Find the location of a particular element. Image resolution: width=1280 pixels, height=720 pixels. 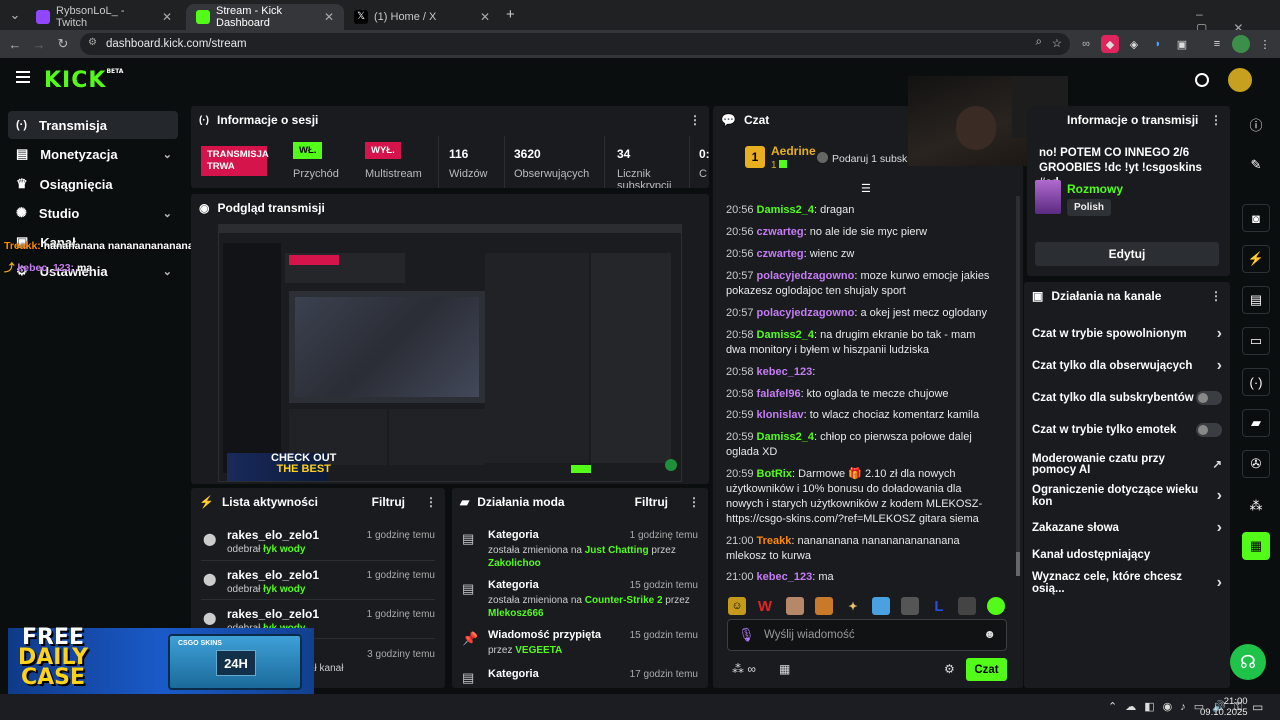

sidebar-item-monetyzacja: ▤ Monetyzacja ⌄ is located at coordinates (93, 154).